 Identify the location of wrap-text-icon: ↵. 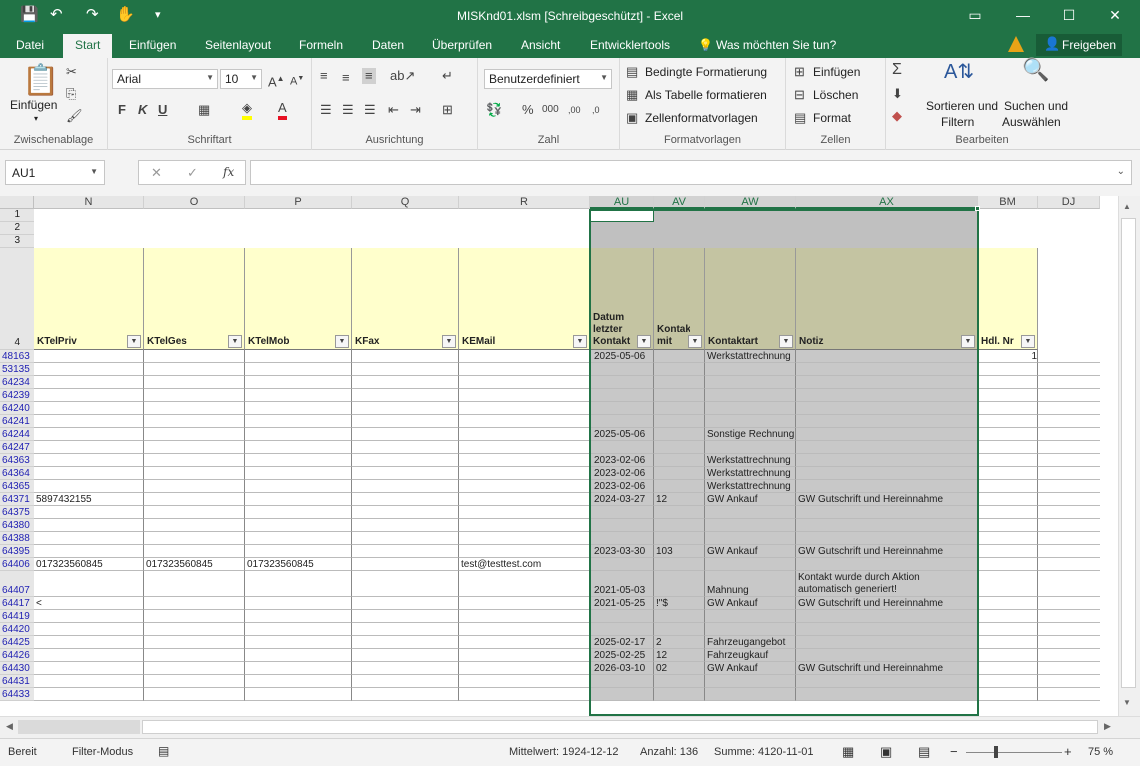
(447, 76).